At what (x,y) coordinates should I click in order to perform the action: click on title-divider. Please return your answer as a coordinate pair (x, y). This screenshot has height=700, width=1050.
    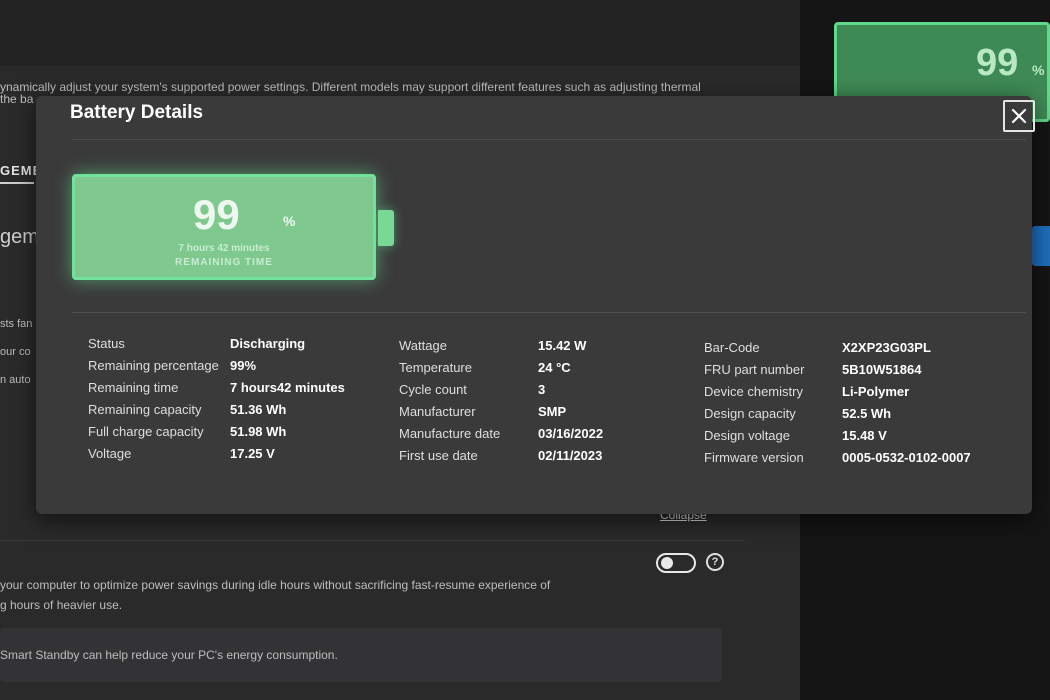
    Looking at the image, I should click on (549, 139).